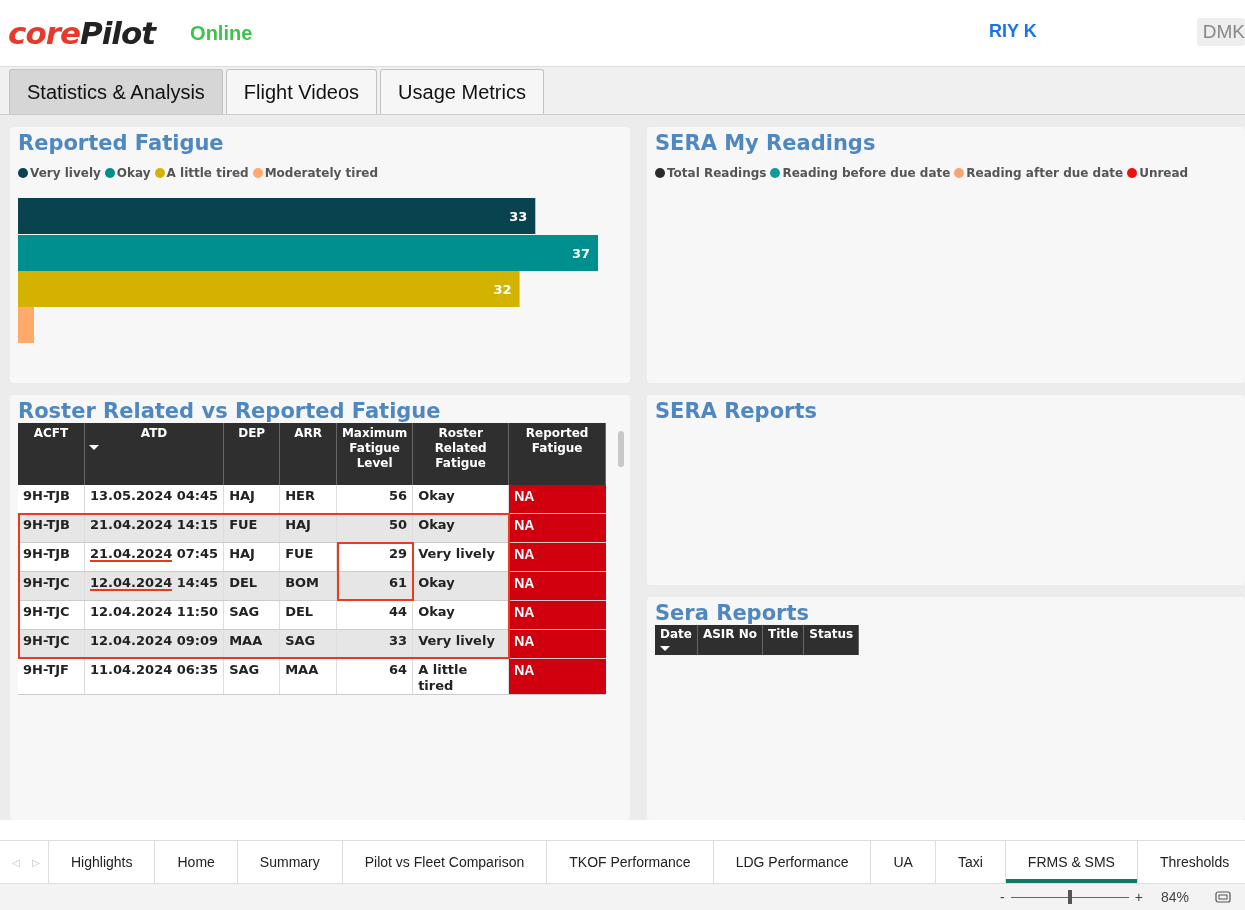  I want to click on table-cell: Very lively, so click(460, 557).